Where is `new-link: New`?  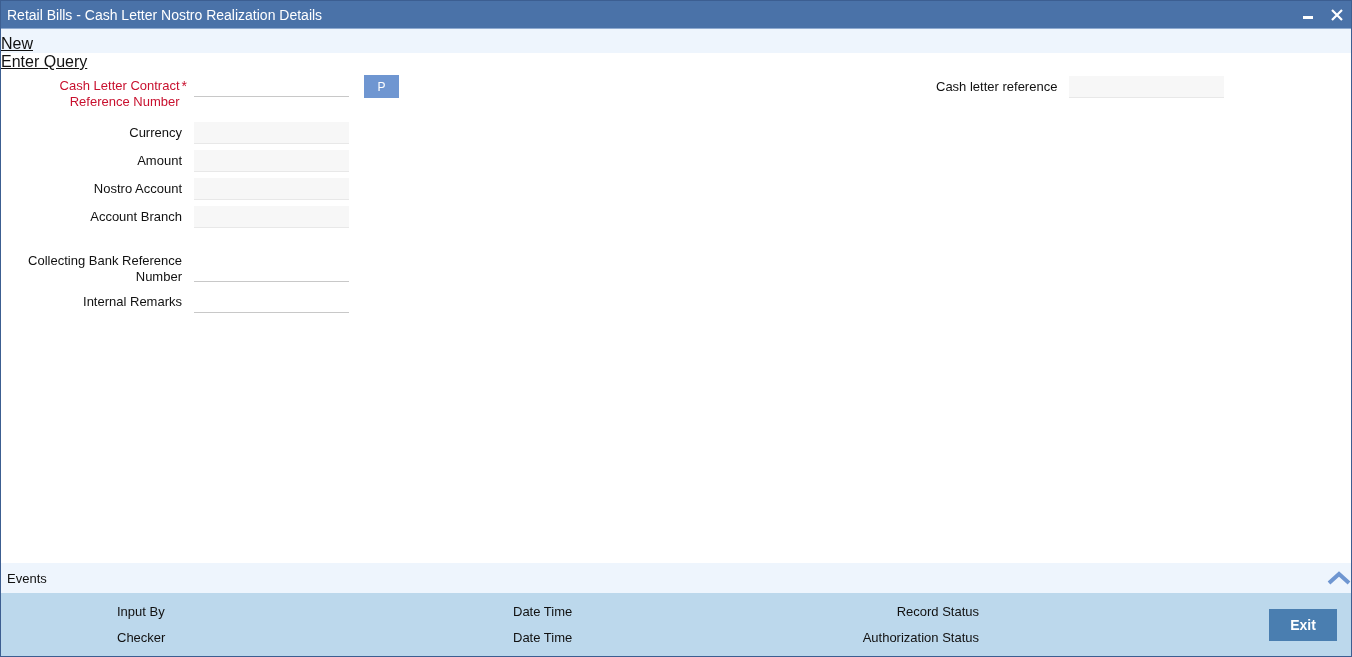
new-link: New is located at coordinates (17, 44).